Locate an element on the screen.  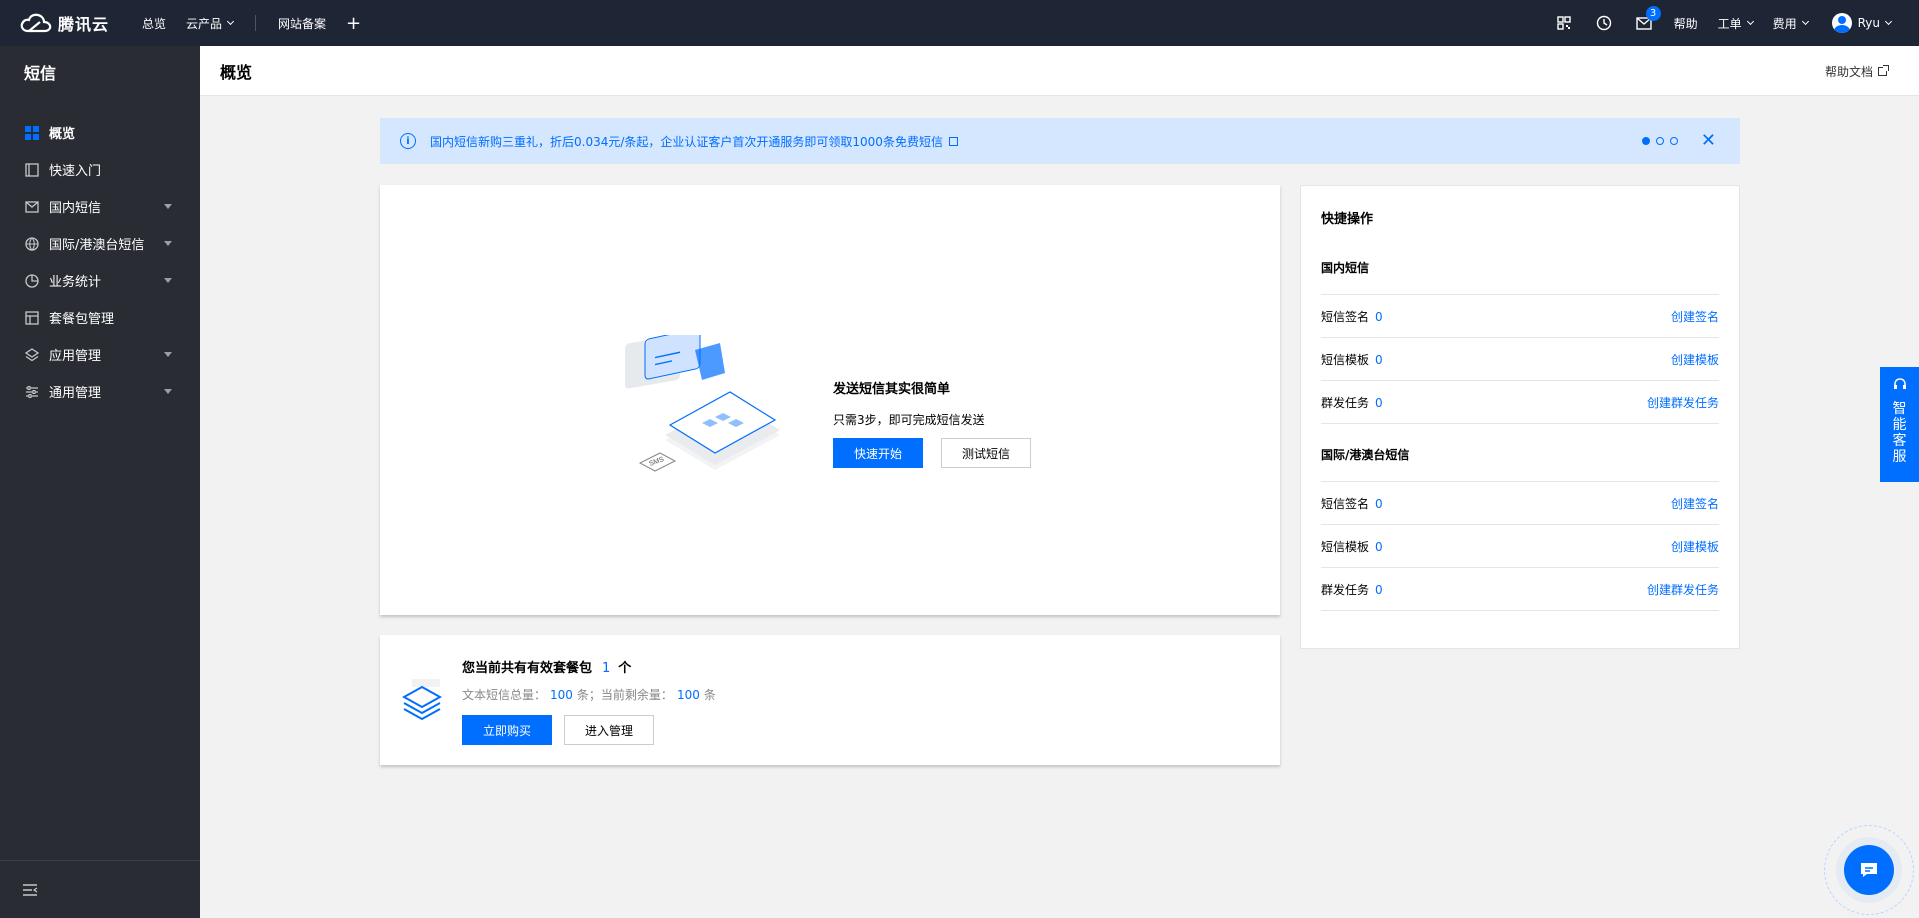
help-doc-label: 帮助文档 is located at coordinates (1848, 72).